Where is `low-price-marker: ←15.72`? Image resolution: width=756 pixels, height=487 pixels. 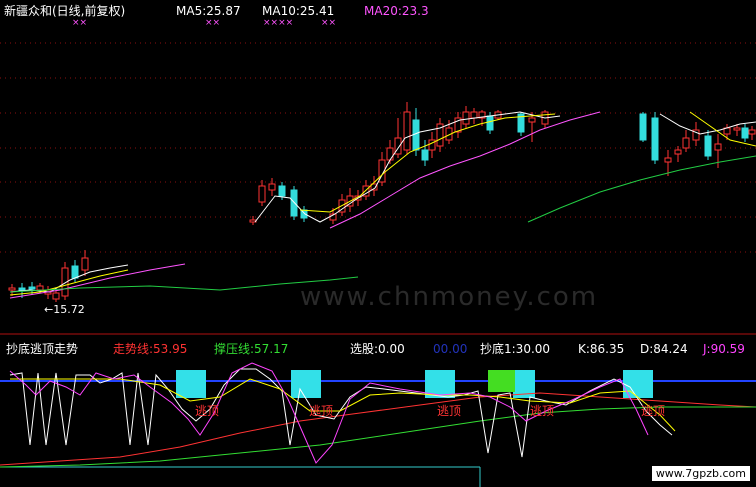 low-price-marker: ←15.72 is located at coordinates (64, 309).